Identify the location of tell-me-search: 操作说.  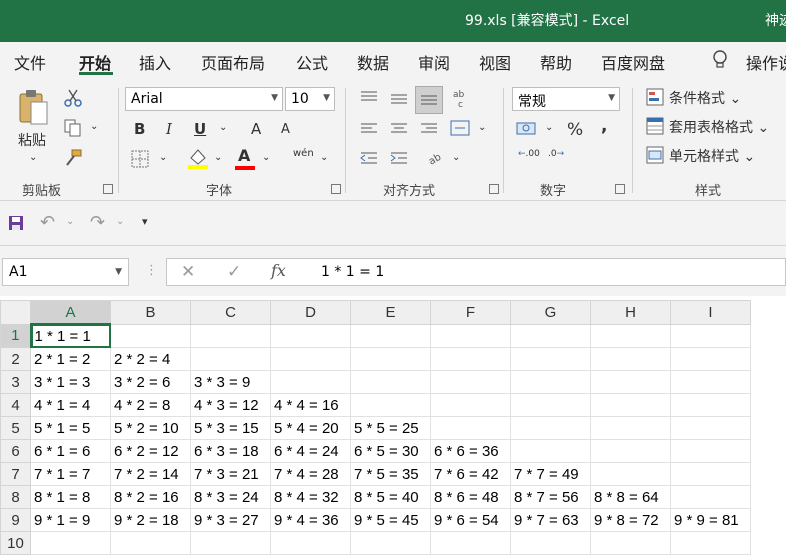
(766, 62).